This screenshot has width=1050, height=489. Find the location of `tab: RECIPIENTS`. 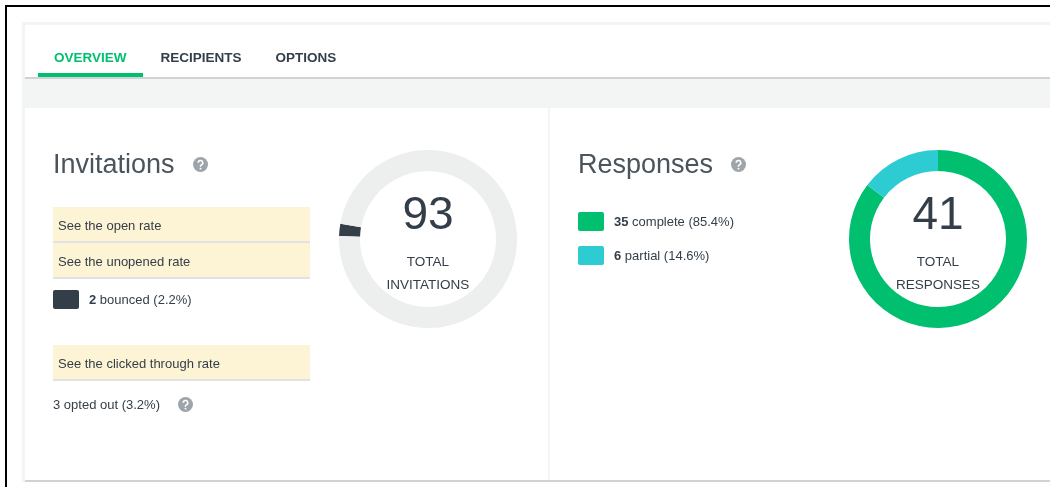

tab: RECIPIENTS is located at coordinates (201, 51).